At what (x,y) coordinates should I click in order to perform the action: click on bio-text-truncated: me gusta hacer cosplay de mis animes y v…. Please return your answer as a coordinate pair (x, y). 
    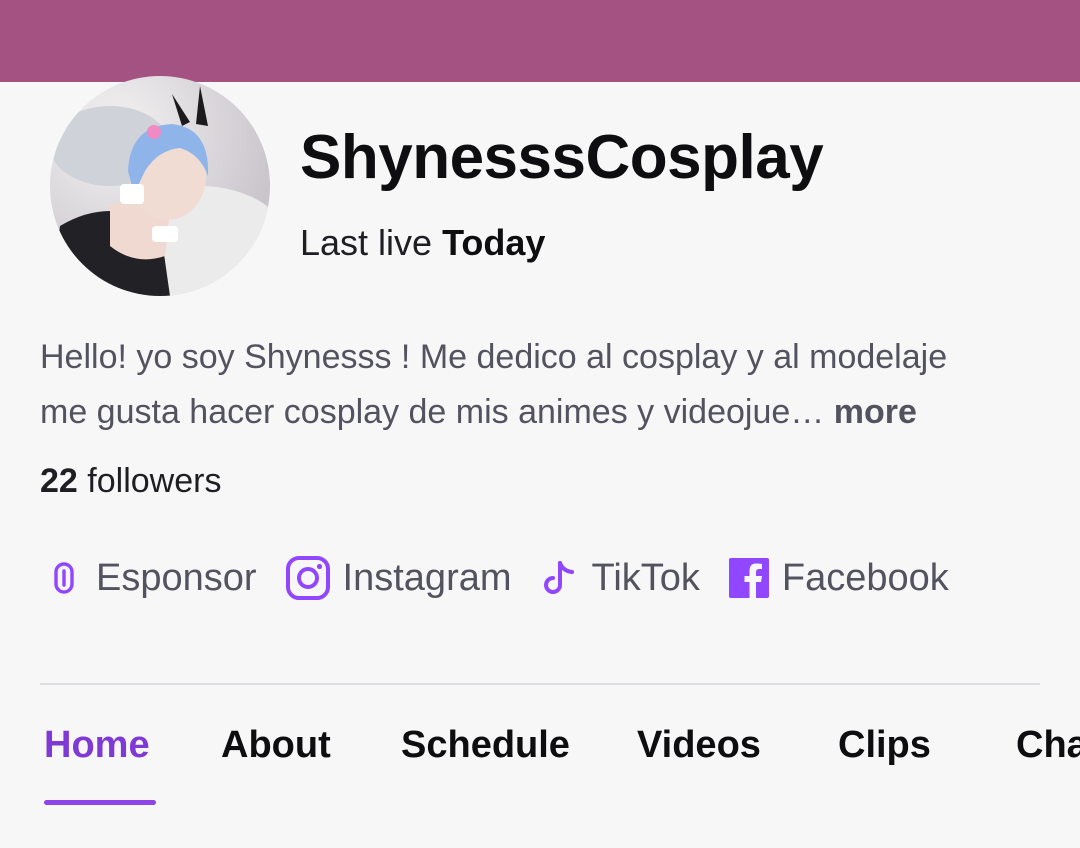
    Looking at the image, I should click on (432, 412).